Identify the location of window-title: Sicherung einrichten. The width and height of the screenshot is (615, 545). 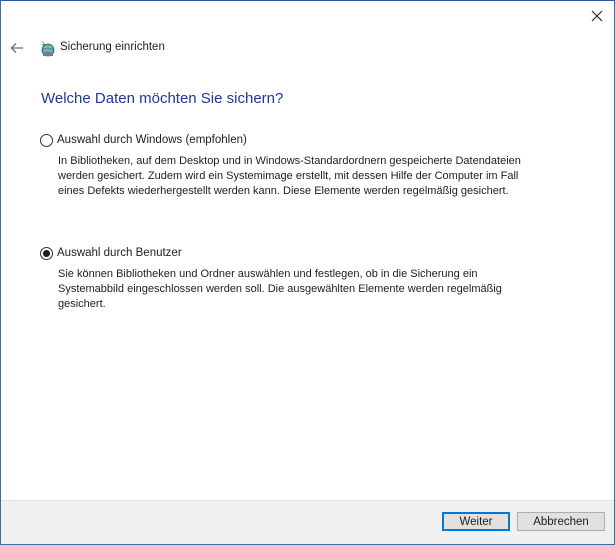
(112, 47).